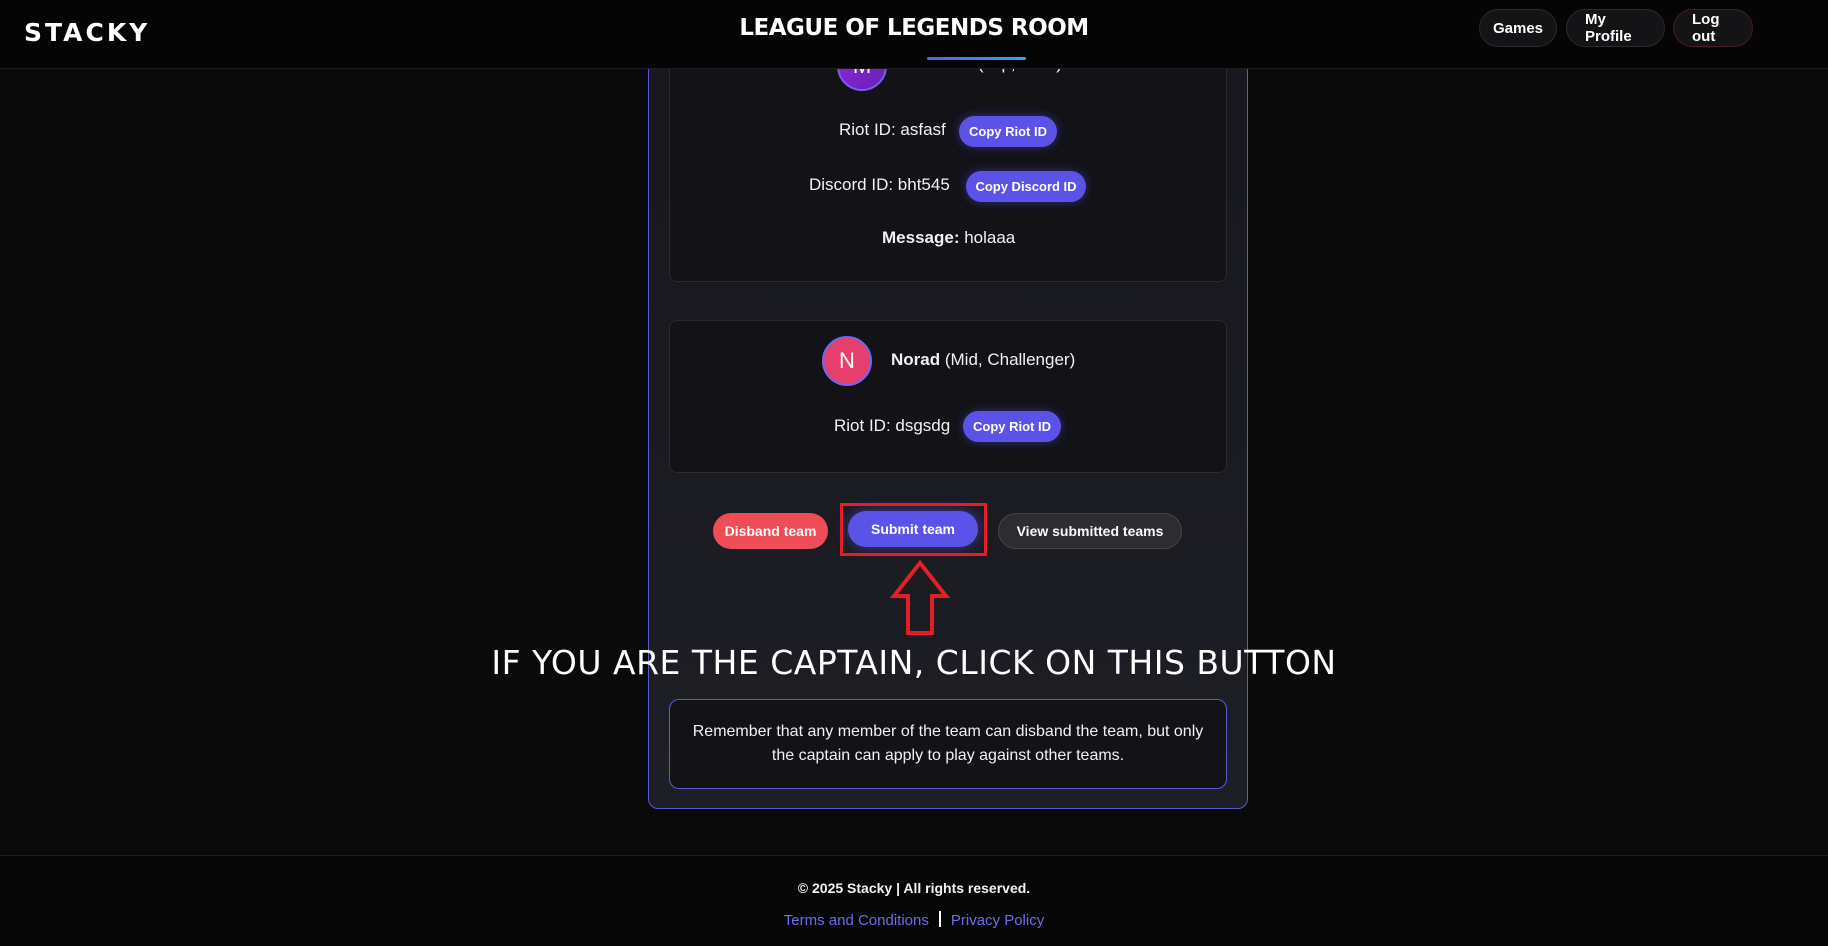 Image resolution: width=1828 pixels, height=946 pixels. I want to click on logout-button: Log out, so click(1713, 28).